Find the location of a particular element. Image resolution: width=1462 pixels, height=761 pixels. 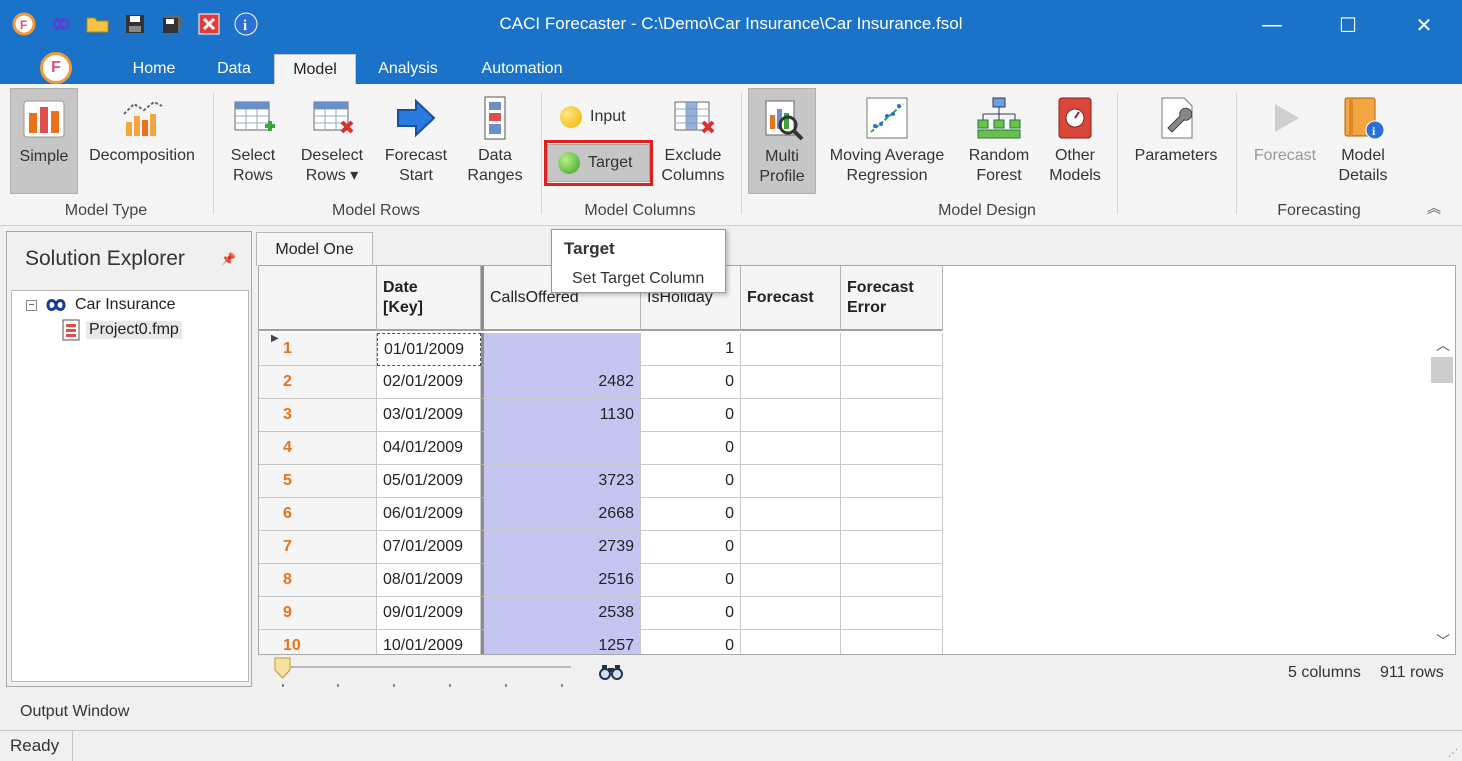

callsoffered-cell: 2739 is located at coordinates (561, 547).